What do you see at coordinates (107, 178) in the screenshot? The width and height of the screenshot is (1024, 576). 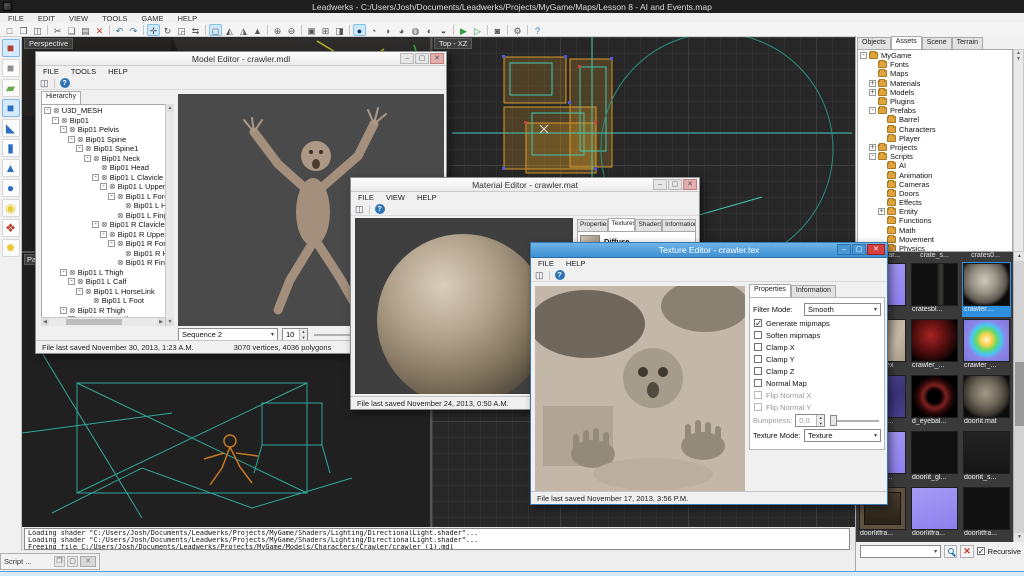 I see `tree-item: - Bip01 L Clavicle` at bounding box center [107, 178].